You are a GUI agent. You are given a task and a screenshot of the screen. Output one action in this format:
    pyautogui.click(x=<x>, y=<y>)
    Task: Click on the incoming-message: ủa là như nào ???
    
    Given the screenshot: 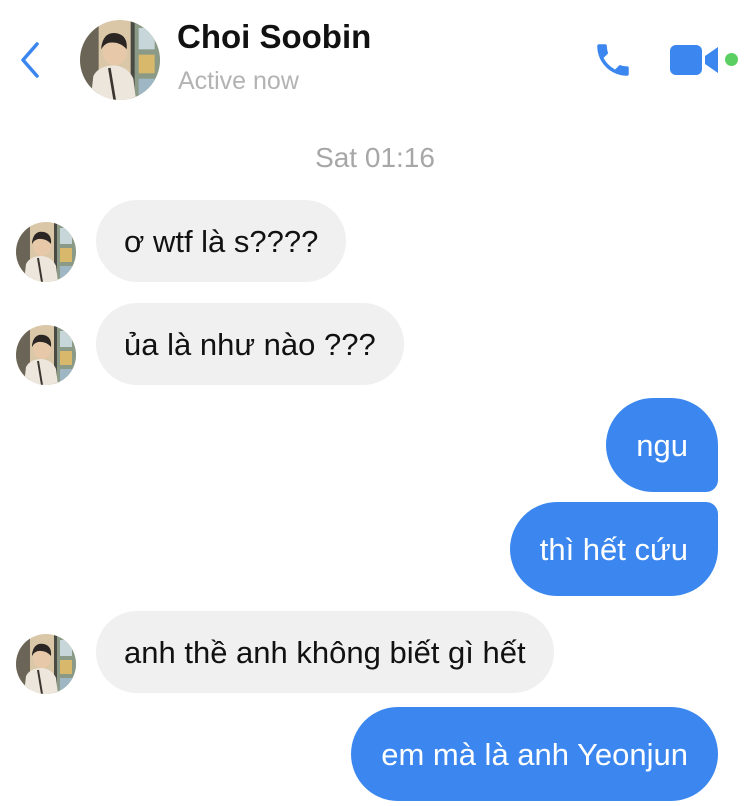 What is the action you would take?
    pyautogui.click(x=250, y=344)
    